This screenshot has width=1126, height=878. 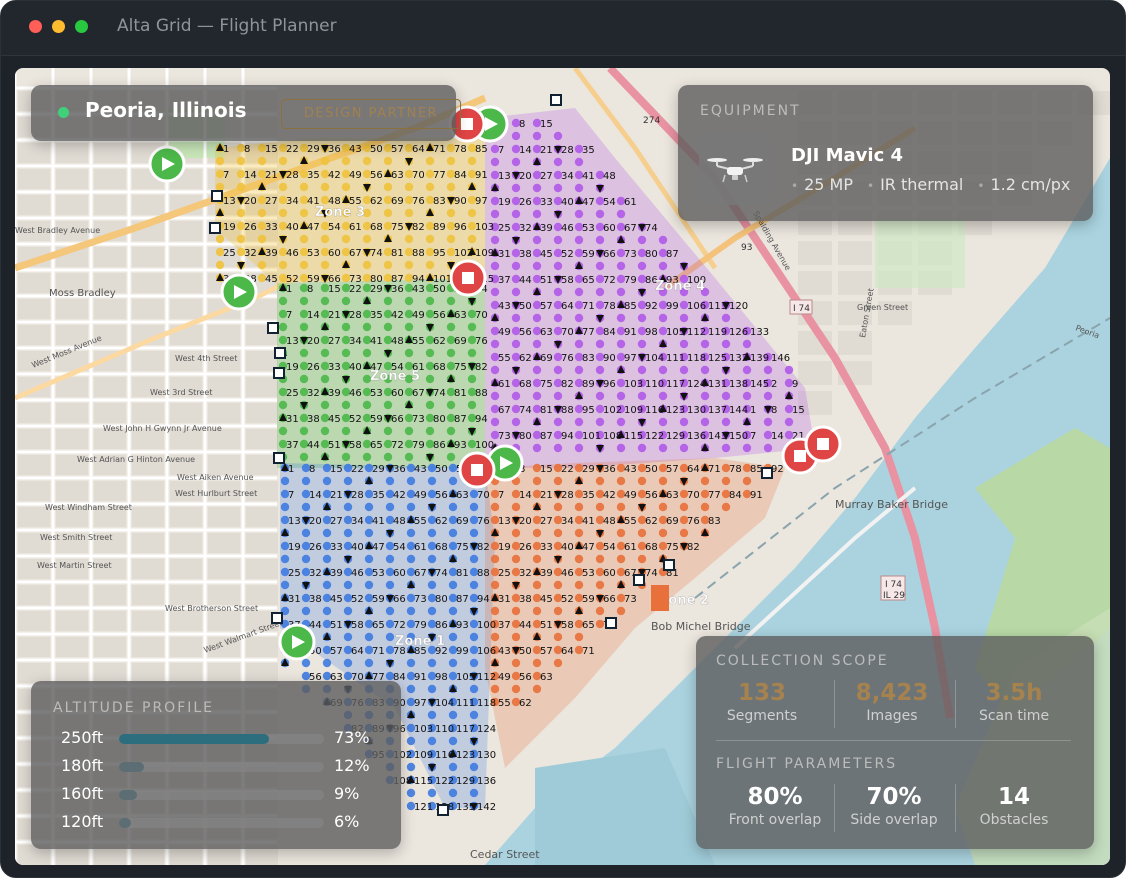 I want to click on waypoint-number: 57, so click(x=546, y=651).